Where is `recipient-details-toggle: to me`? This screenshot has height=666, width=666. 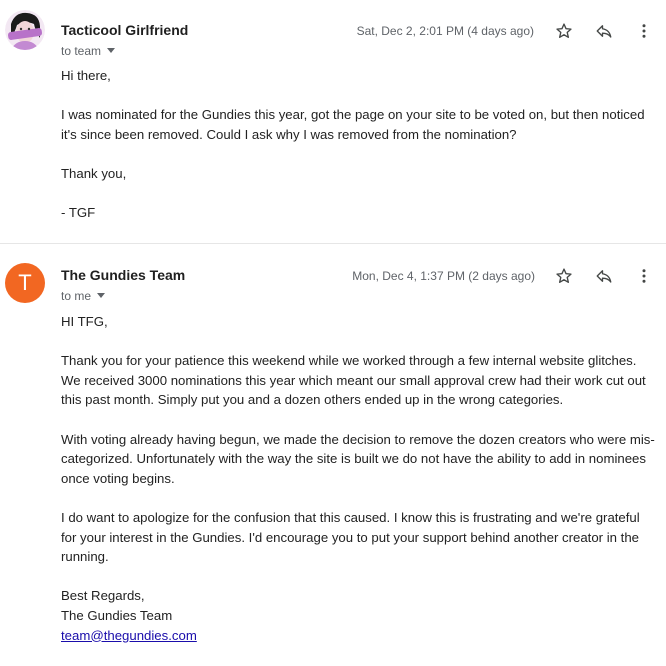 recipient-details-toggle: to me is located at coordinates (83, 296).